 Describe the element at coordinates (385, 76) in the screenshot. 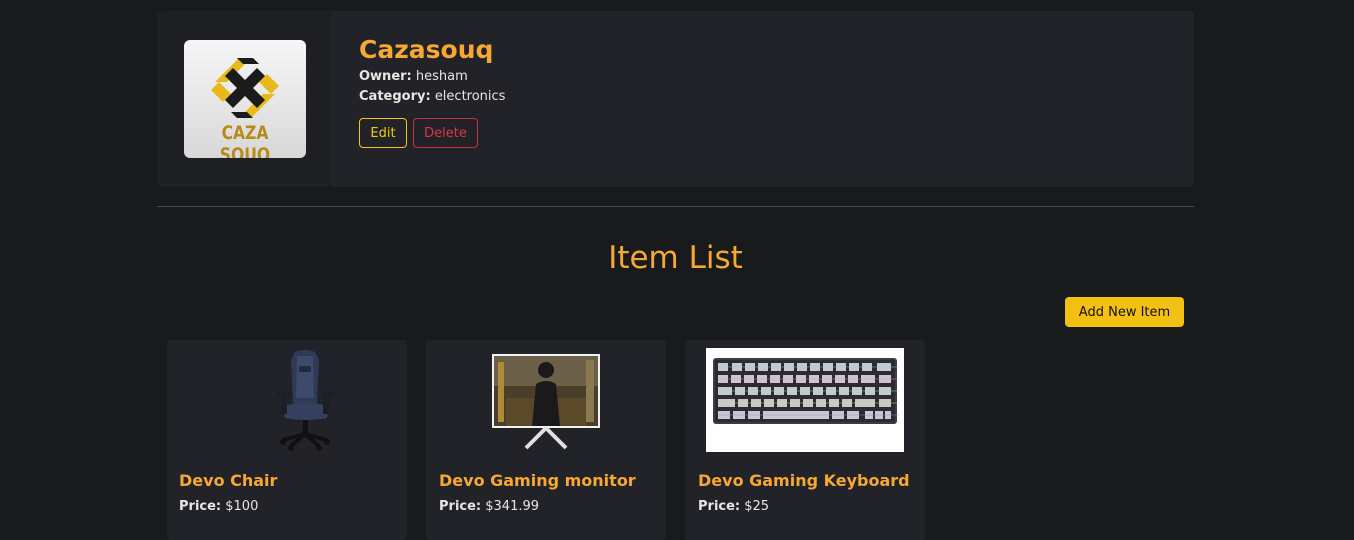

I see `owner-label: Owner:` at that location.